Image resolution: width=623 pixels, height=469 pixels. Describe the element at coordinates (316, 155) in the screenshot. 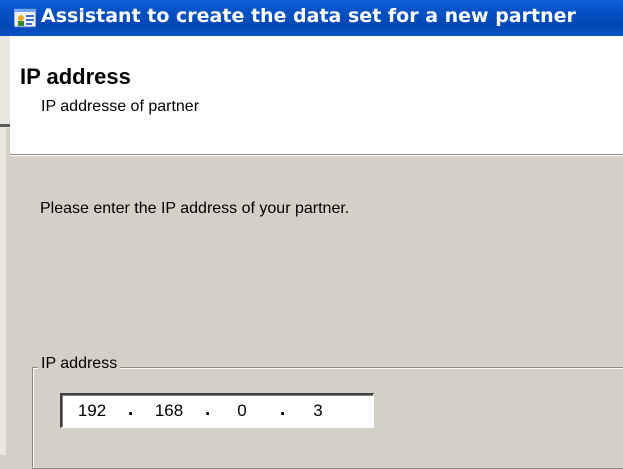

I see `header-separator-highlight` at that location.